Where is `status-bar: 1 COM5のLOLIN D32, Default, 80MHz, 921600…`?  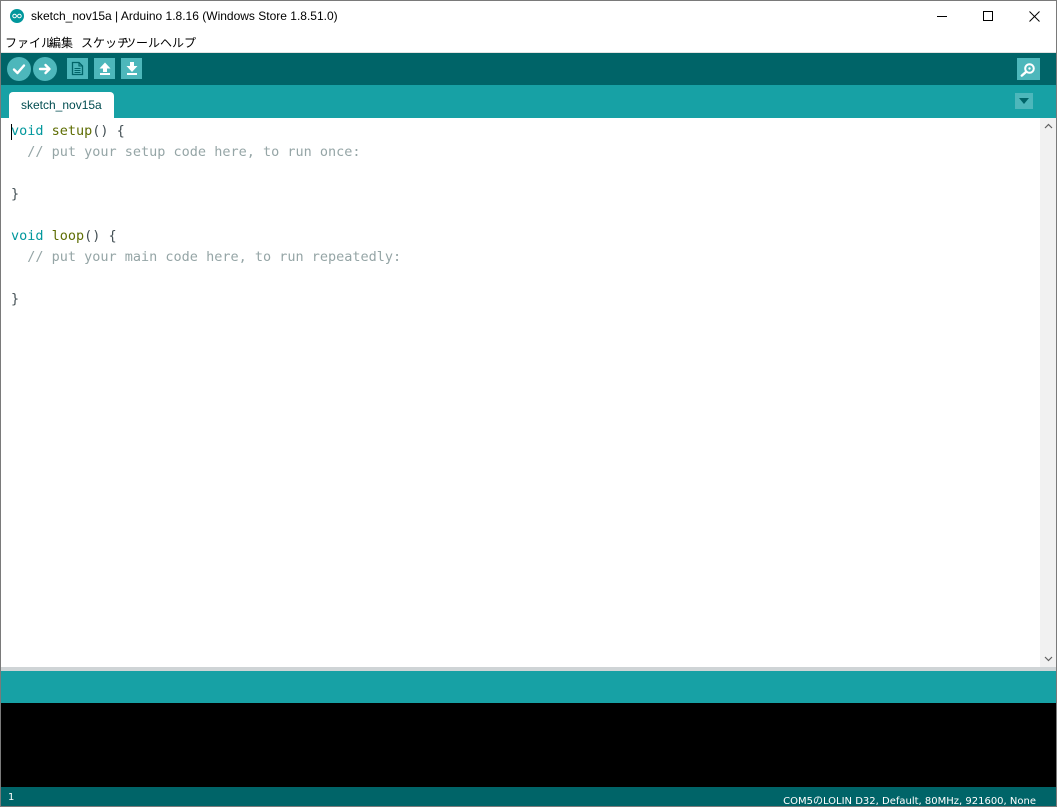
status-bar: 1 COM5のLOLIN D32, Default, 80MHz, 921600… is located at coordinates (528, 797).